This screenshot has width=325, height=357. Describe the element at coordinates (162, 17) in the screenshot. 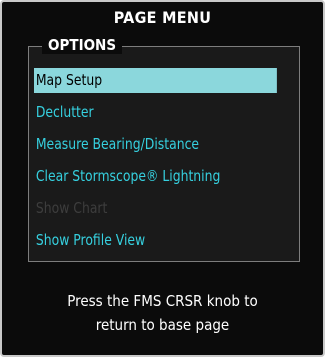

I see `page-menu-title: PAGE MENU` at that location.